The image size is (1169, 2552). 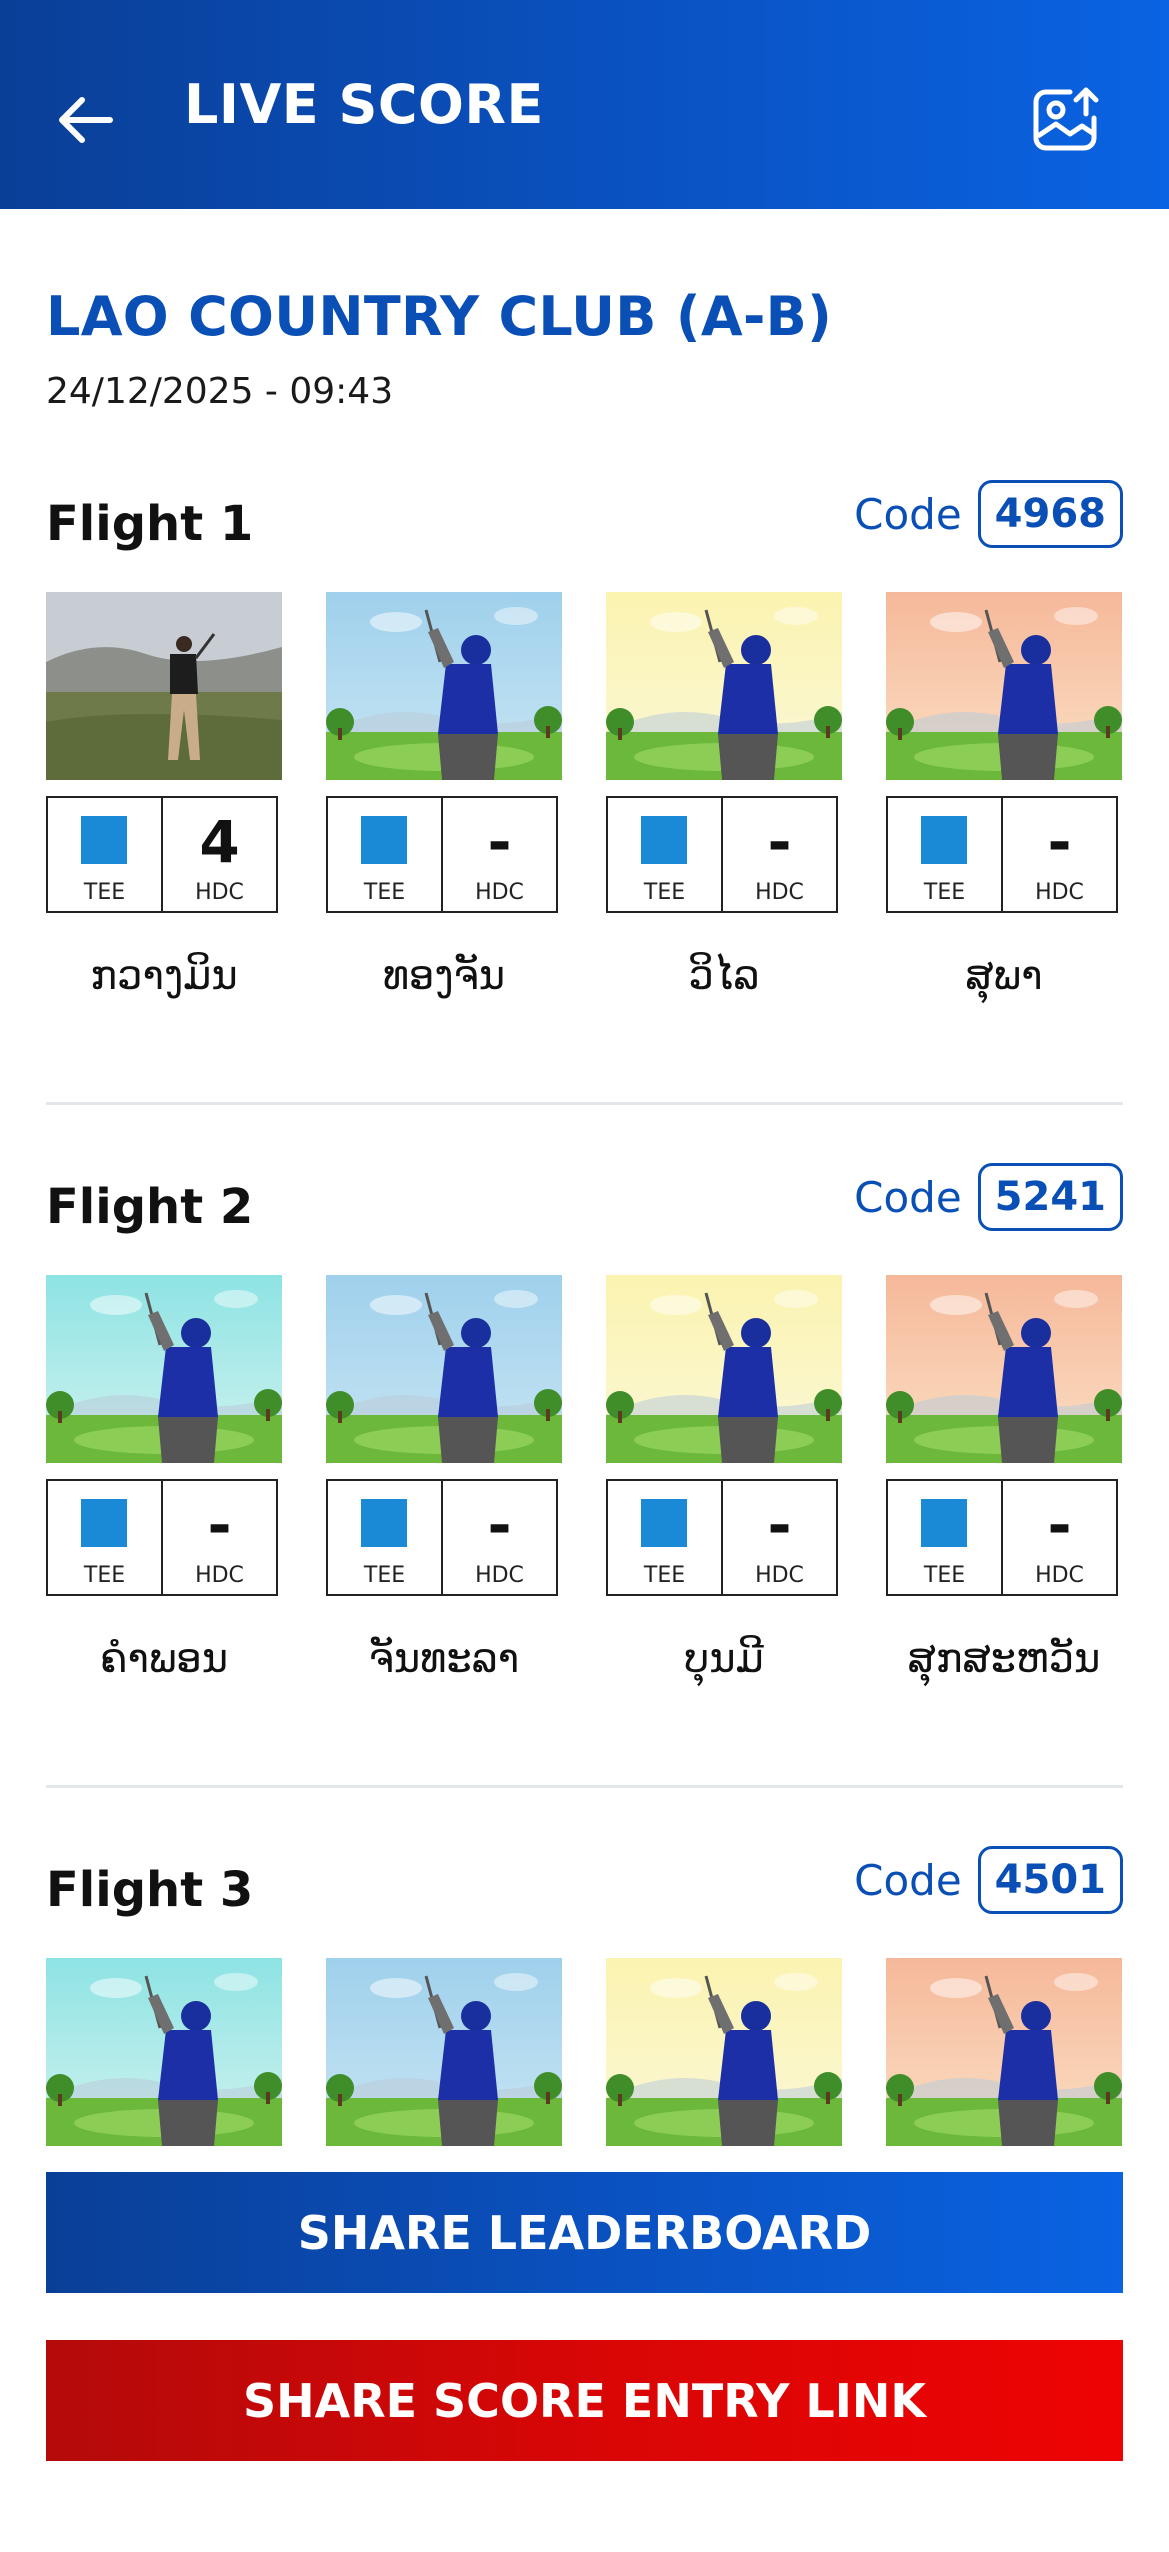 I want to click on golfer-photo, so click(x=164, y=686).